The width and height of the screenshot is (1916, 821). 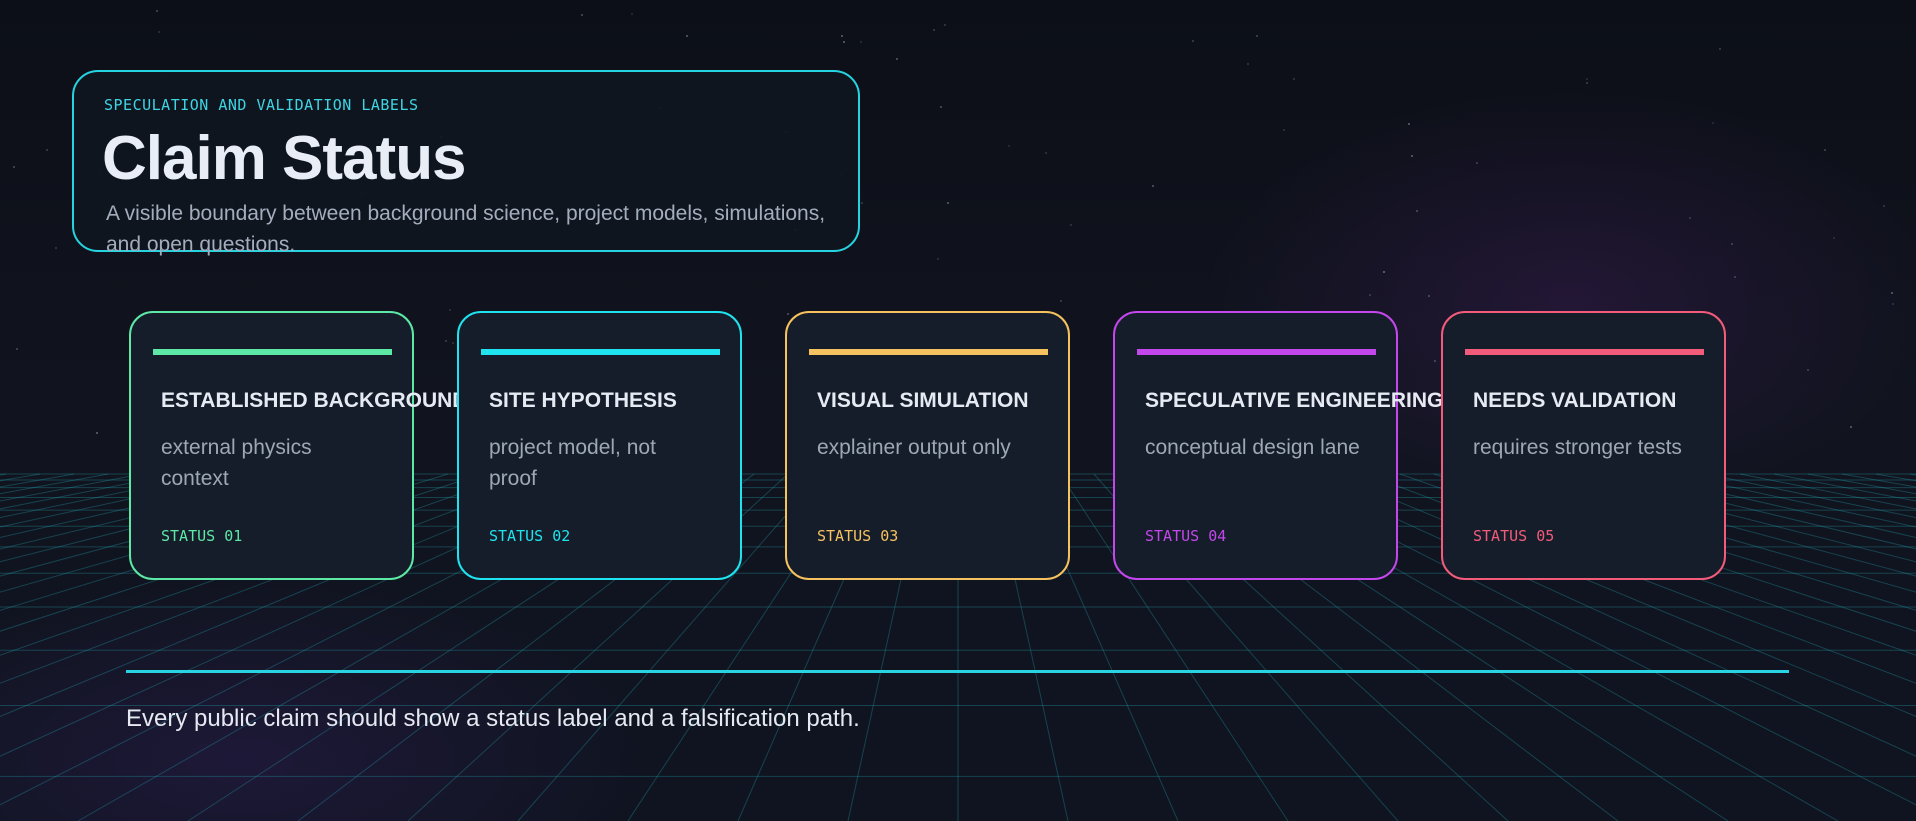 I want to click on card-status-label: STATUS 04, so click(x=1186, y=536).